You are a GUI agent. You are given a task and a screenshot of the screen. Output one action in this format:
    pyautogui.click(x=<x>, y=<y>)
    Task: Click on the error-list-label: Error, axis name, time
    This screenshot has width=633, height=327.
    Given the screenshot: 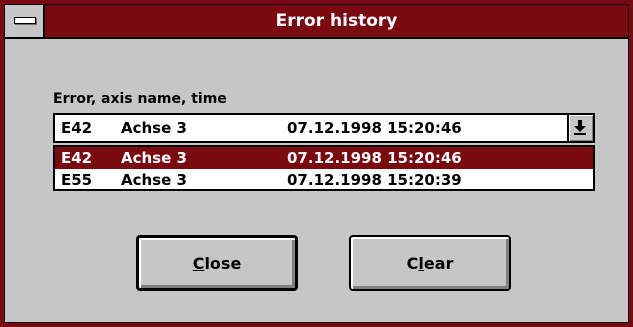 What is the action you would take?
    pyautogui.click(x=140, y=99)
    